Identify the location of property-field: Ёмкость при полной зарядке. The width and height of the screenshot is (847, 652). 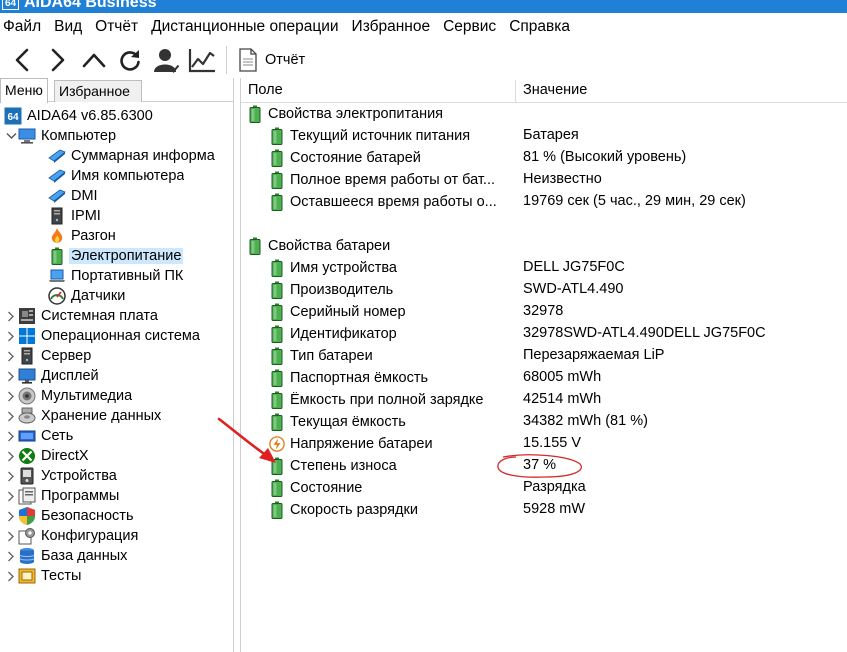
(387, 400).